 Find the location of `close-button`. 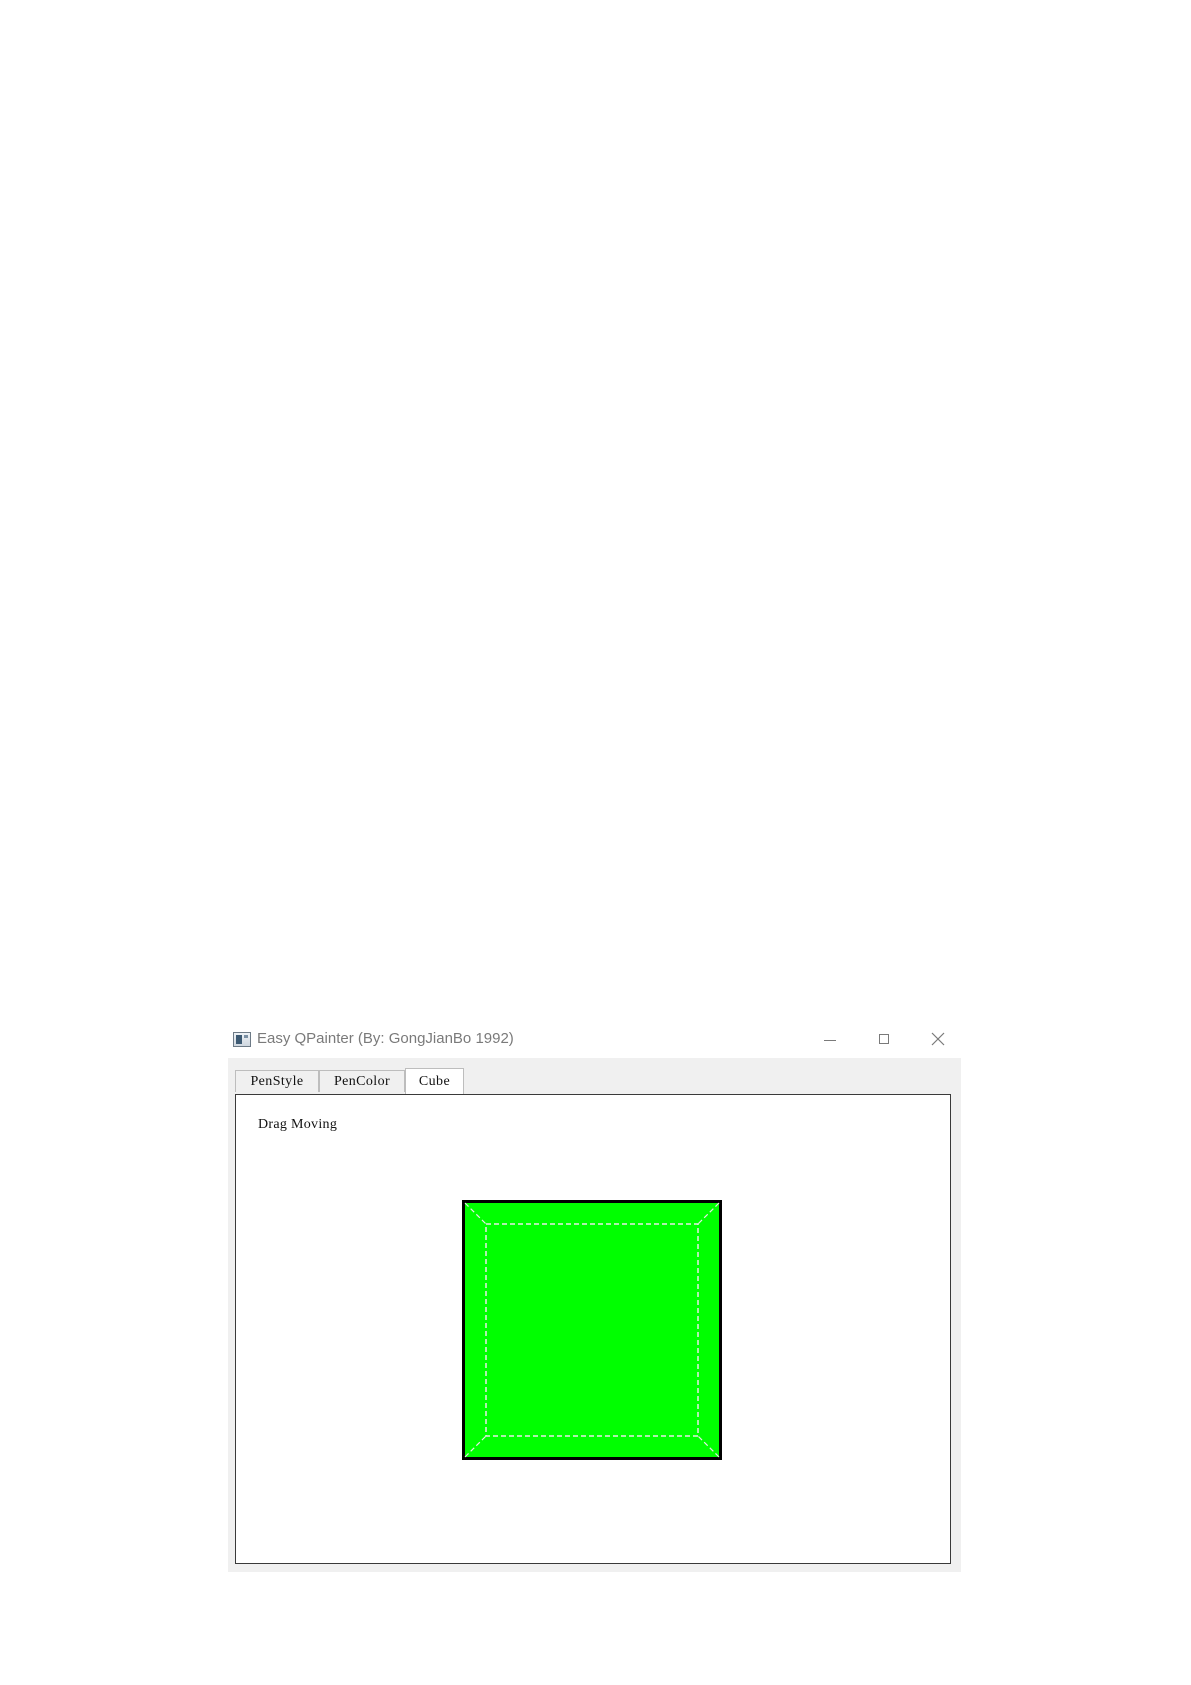

close-button is located at coordinates (938, 1039).